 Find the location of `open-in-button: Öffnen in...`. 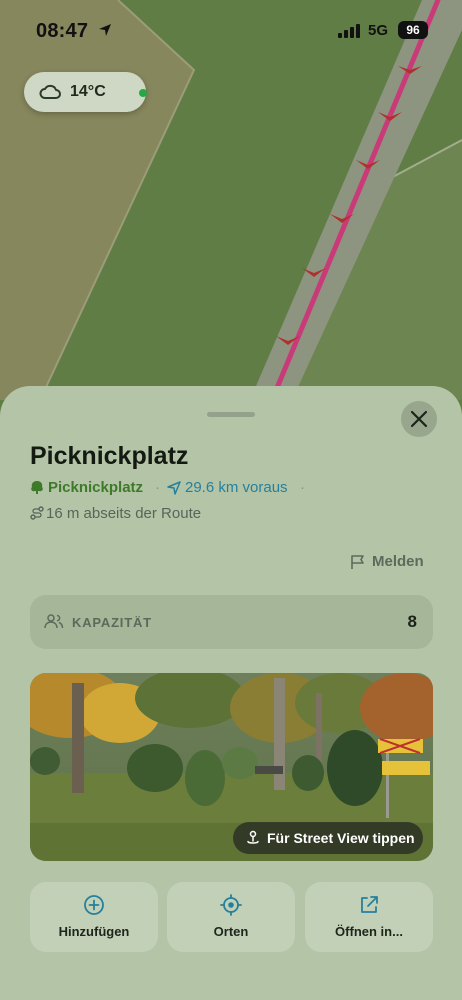

open-in-button: Öffnen in... is located at coordinates (369, 917).